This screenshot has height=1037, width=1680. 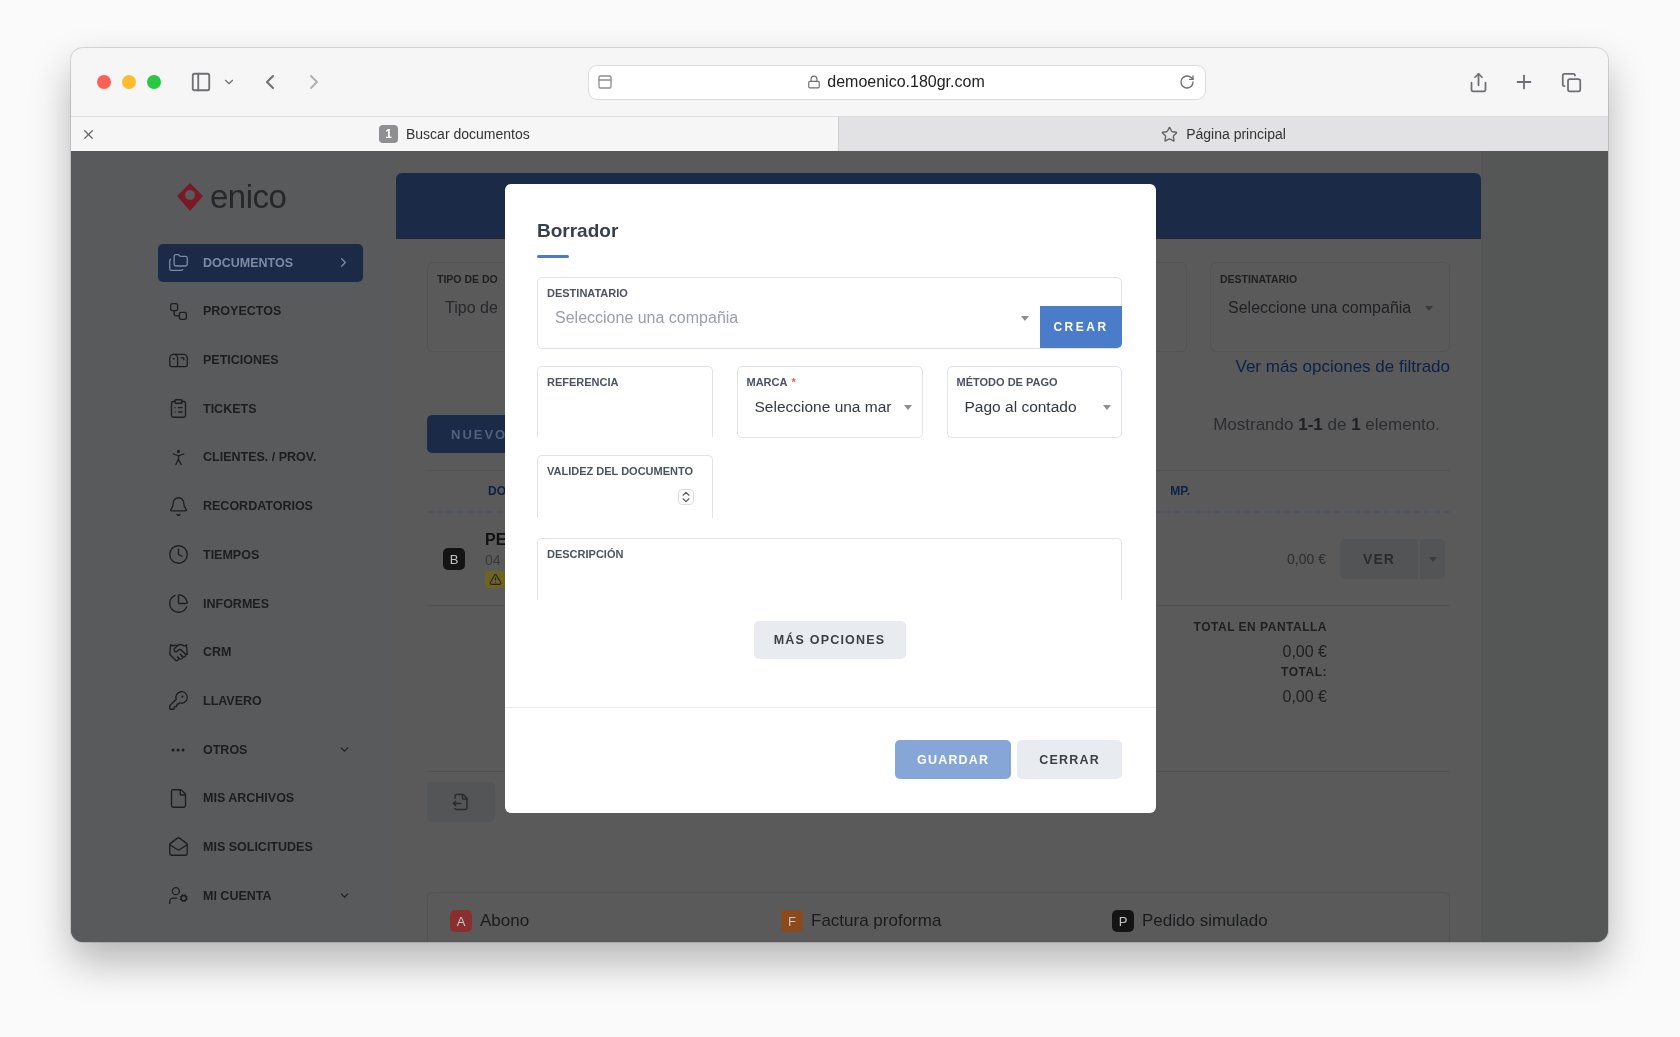 What do you see at coordinates (1069, 759) in the screenshot?
I see `close-button: CERRAR` at bounding box center [1069, 759].